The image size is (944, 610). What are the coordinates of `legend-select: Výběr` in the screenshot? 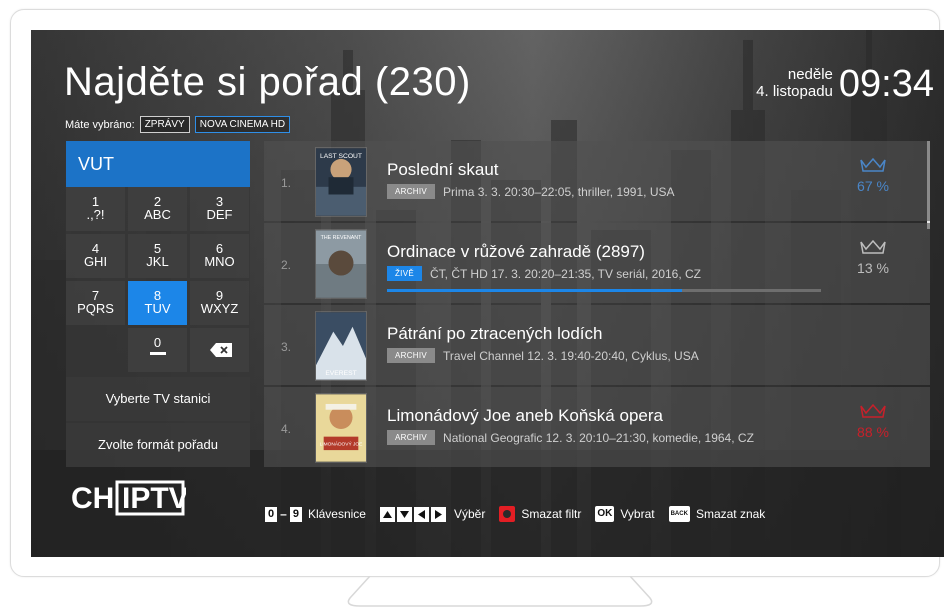 It's located at (432, 514).